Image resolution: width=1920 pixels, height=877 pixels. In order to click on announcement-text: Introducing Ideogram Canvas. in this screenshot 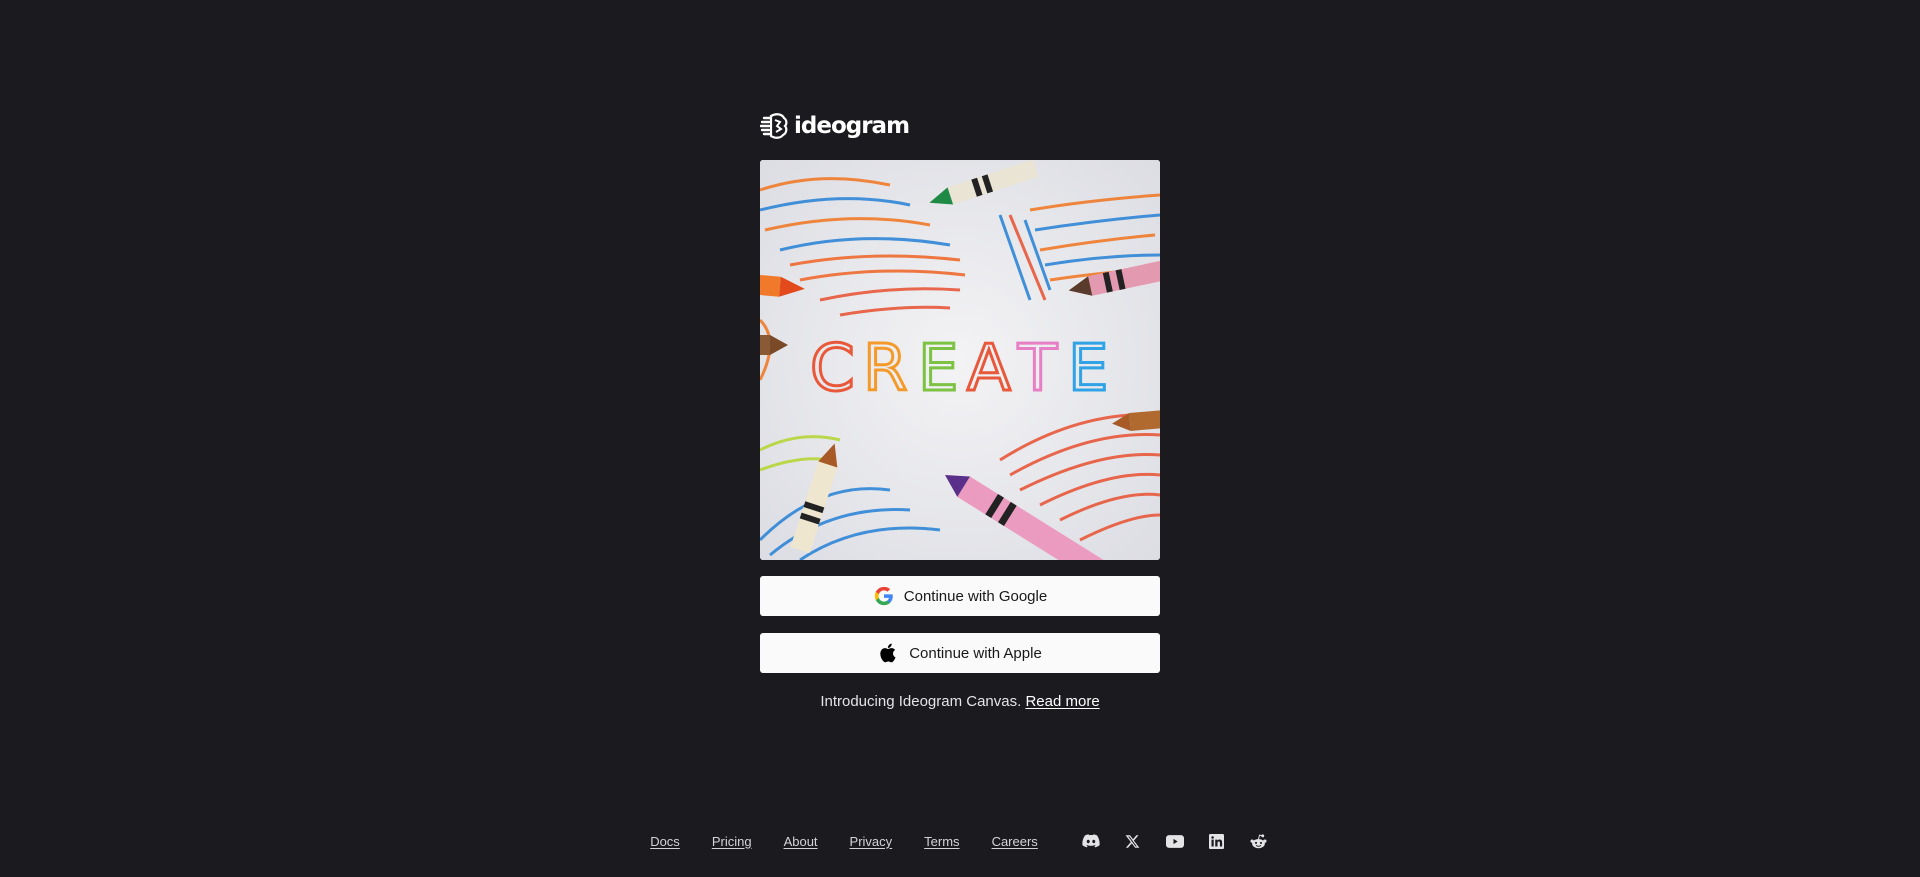, I will do `click(921, 701)`.